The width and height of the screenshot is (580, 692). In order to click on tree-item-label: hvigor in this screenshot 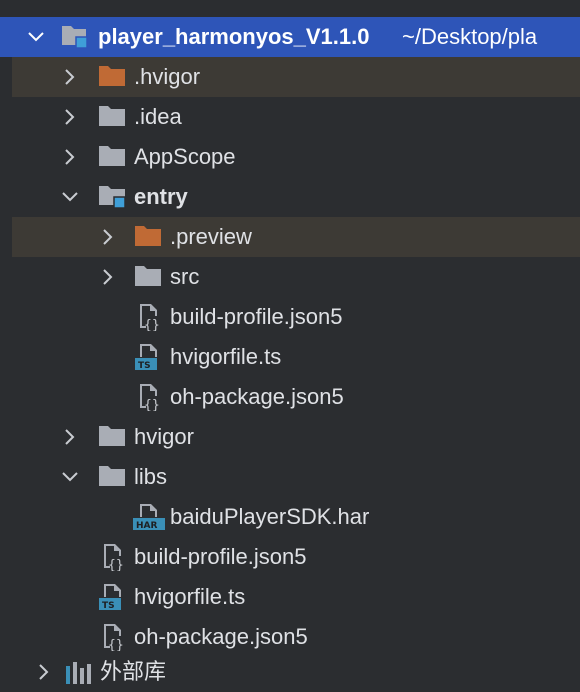, I will do `click(164, 436)`.